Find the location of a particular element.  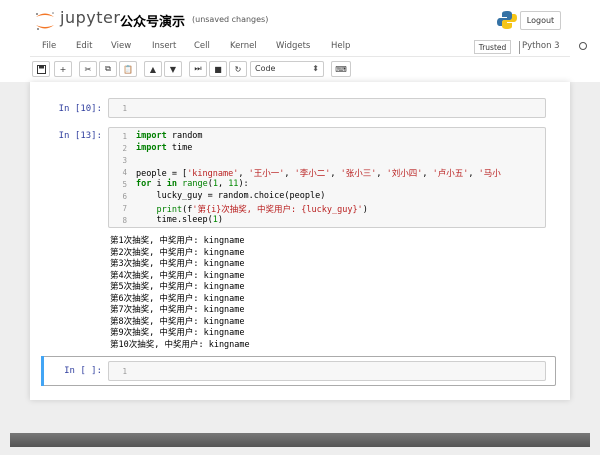

menu-insert: Insert is located at coordinates (164, 46).